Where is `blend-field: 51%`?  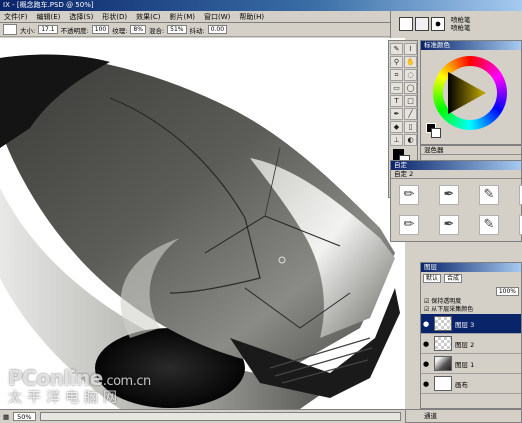 blend-field: 51% is located at coordinates (177, 29).